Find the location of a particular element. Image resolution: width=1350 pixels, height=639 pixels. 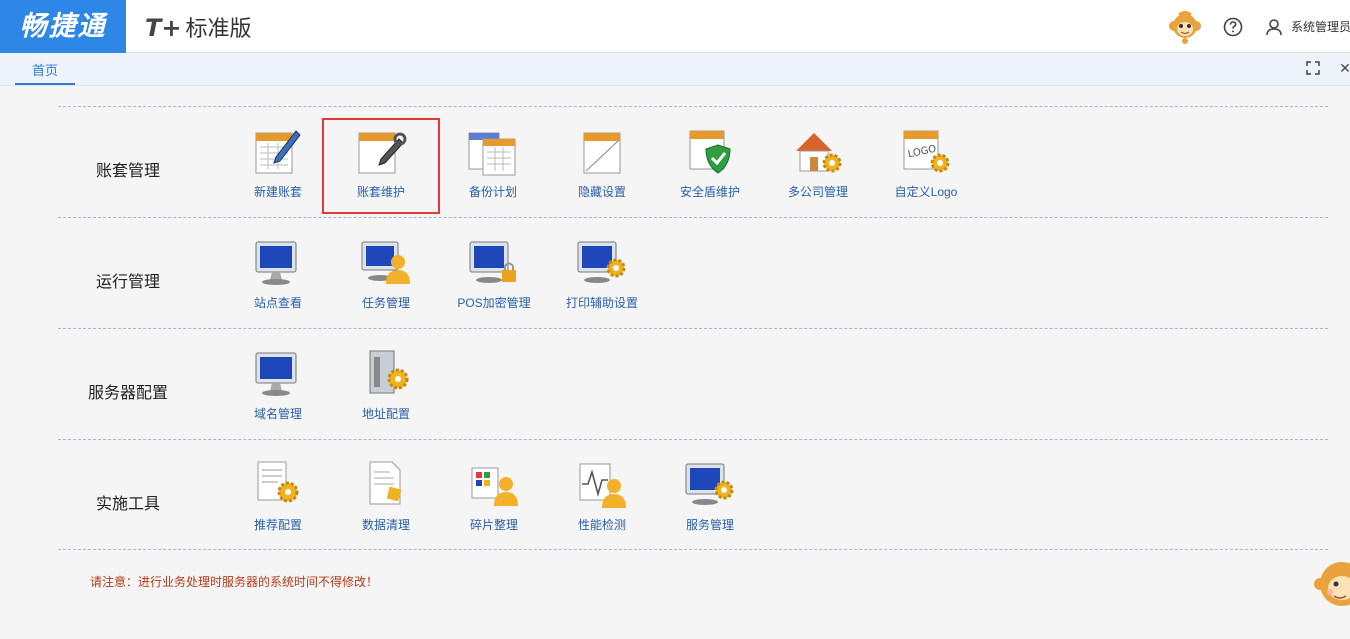

item-label: 多公司管理 is located at coordinates (817, 192).